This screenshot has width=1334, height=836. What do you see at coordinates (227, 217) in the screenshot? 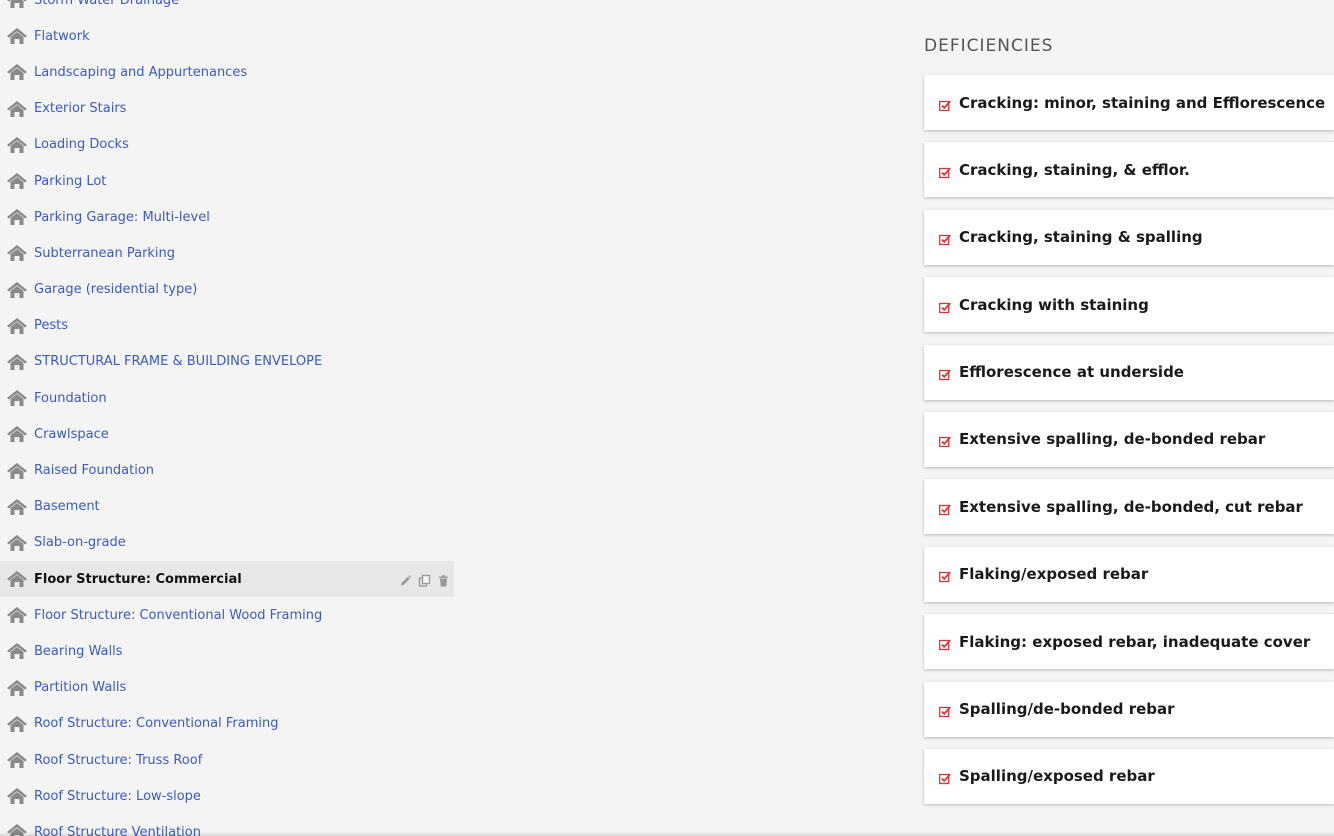
I see `sidebar-item: Parking Garage: Multi-level` at bounding box center [227, 217].